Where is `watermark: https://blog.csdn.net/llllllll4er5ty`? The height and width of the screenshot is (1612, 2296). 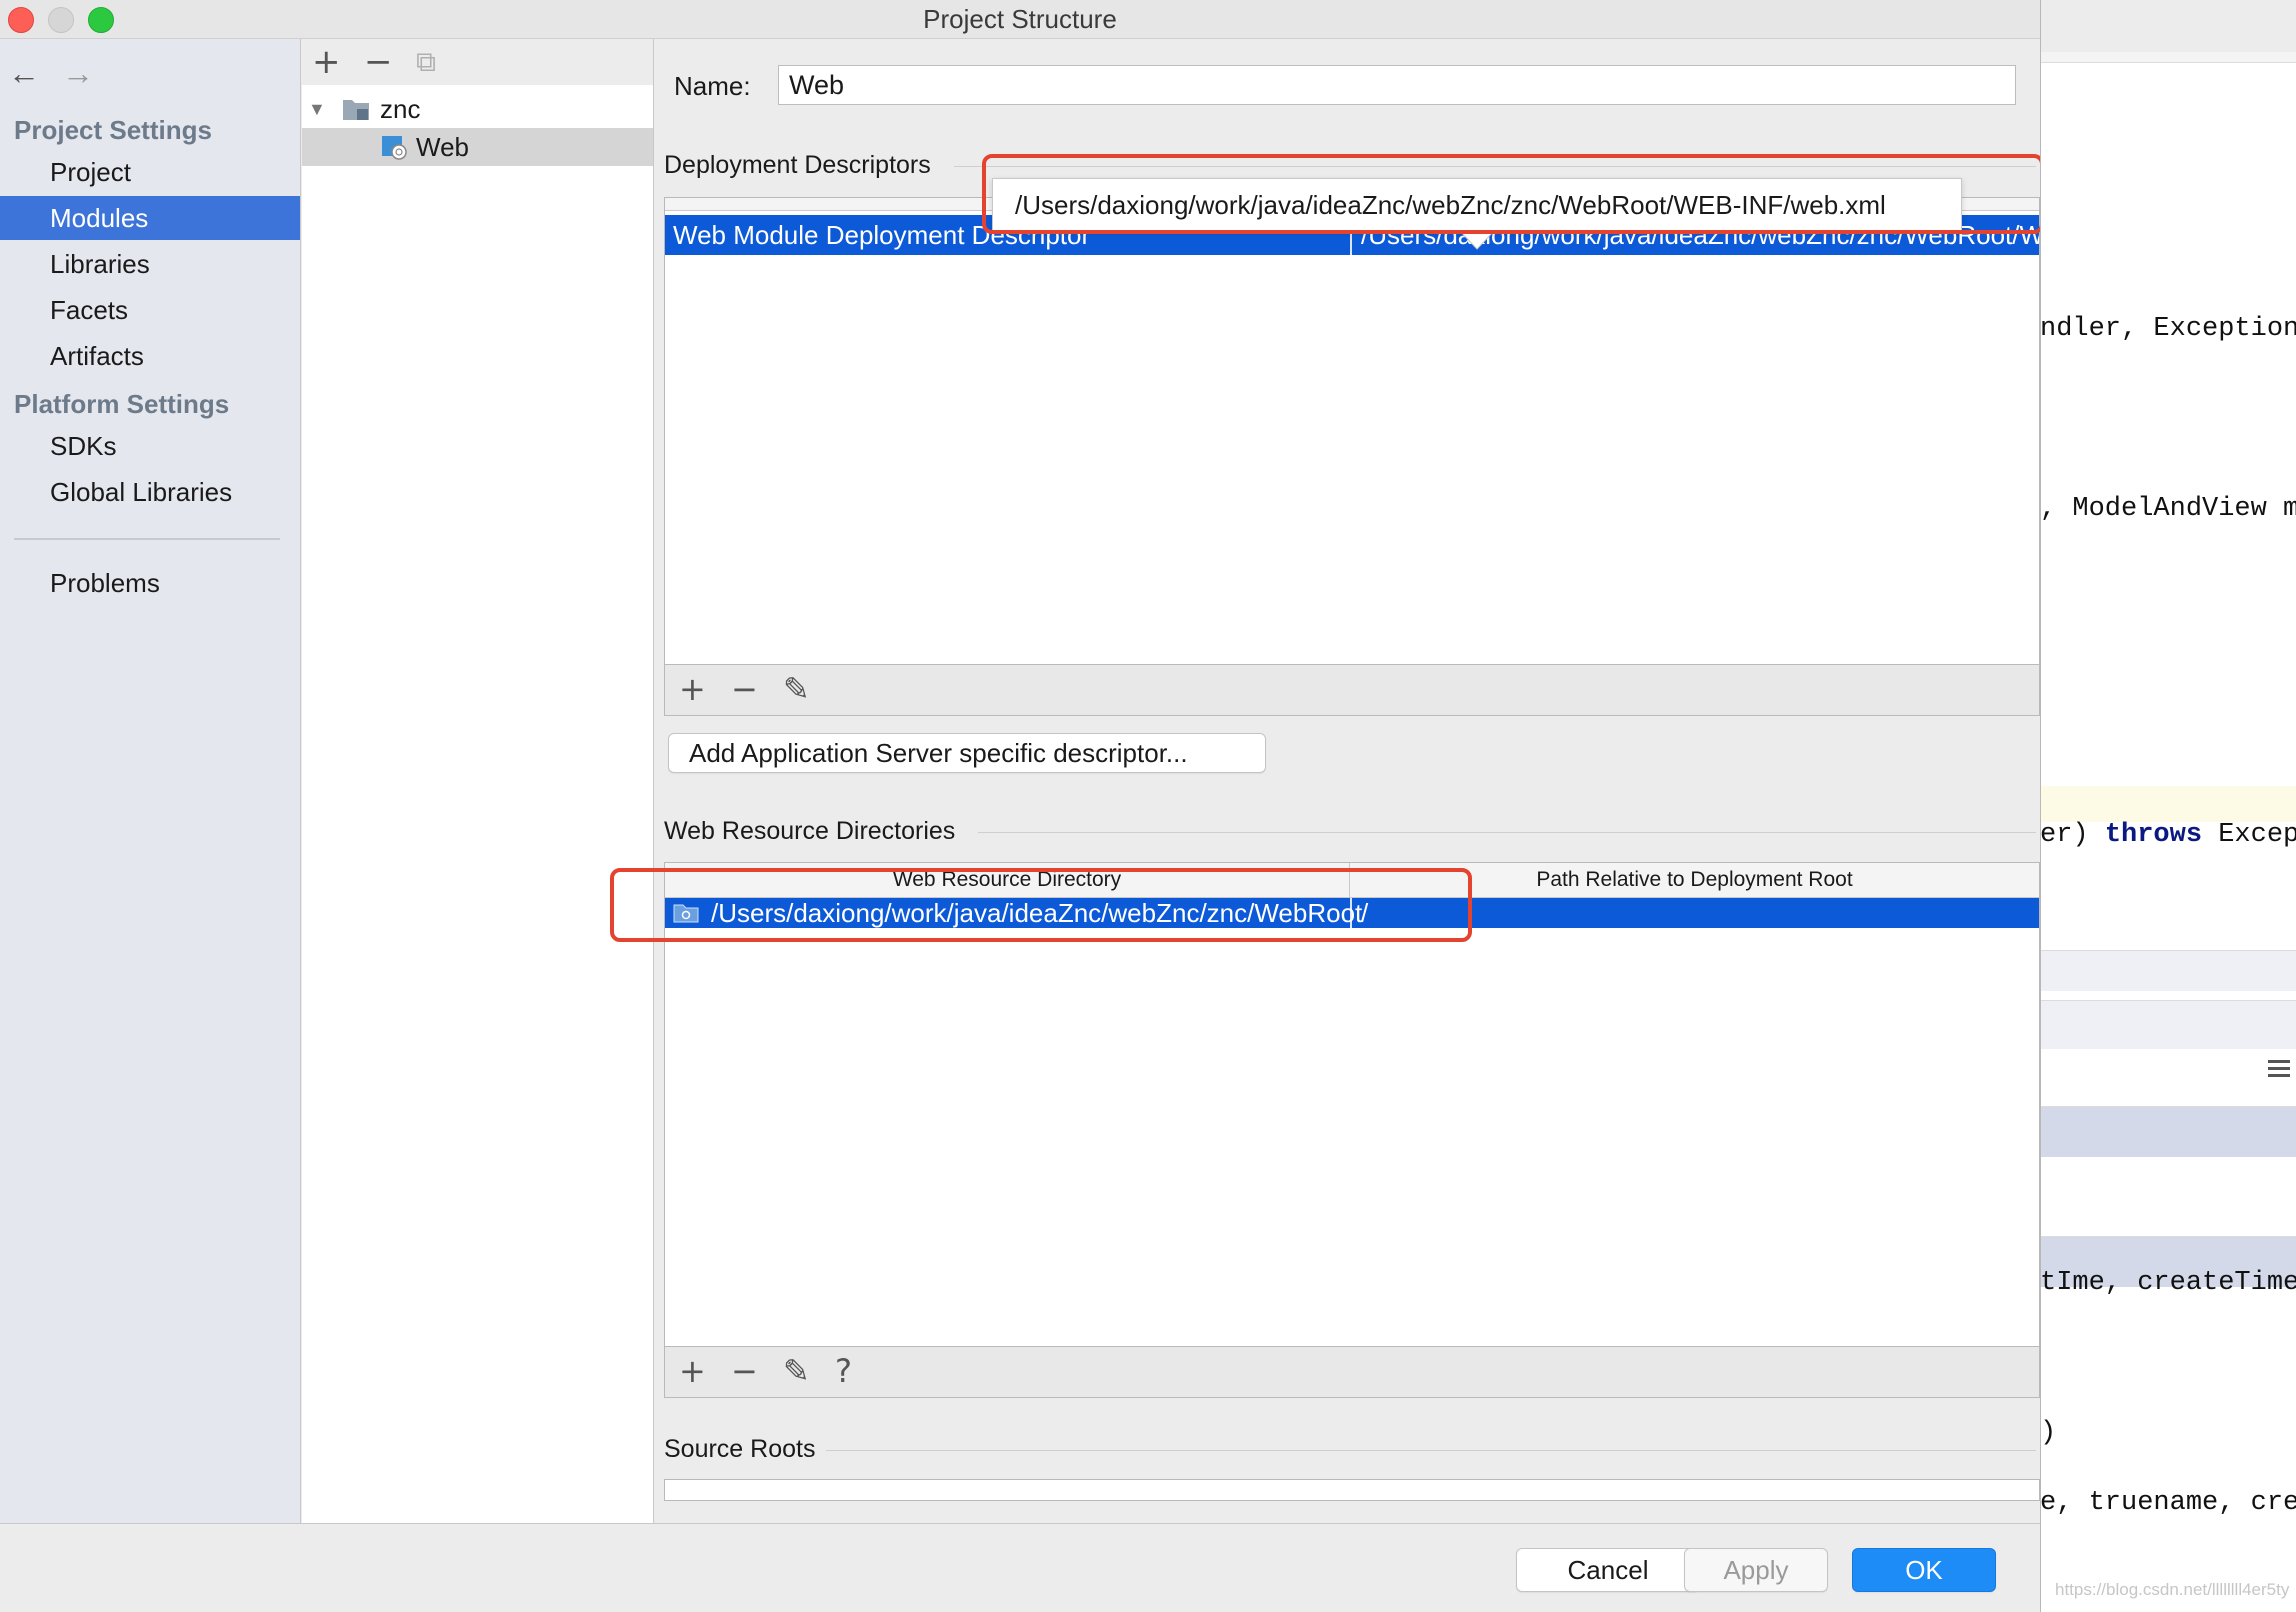 watermark: https://blog.csdn.net/llllllll4er5ty is located at coordinates (2172, 1589).